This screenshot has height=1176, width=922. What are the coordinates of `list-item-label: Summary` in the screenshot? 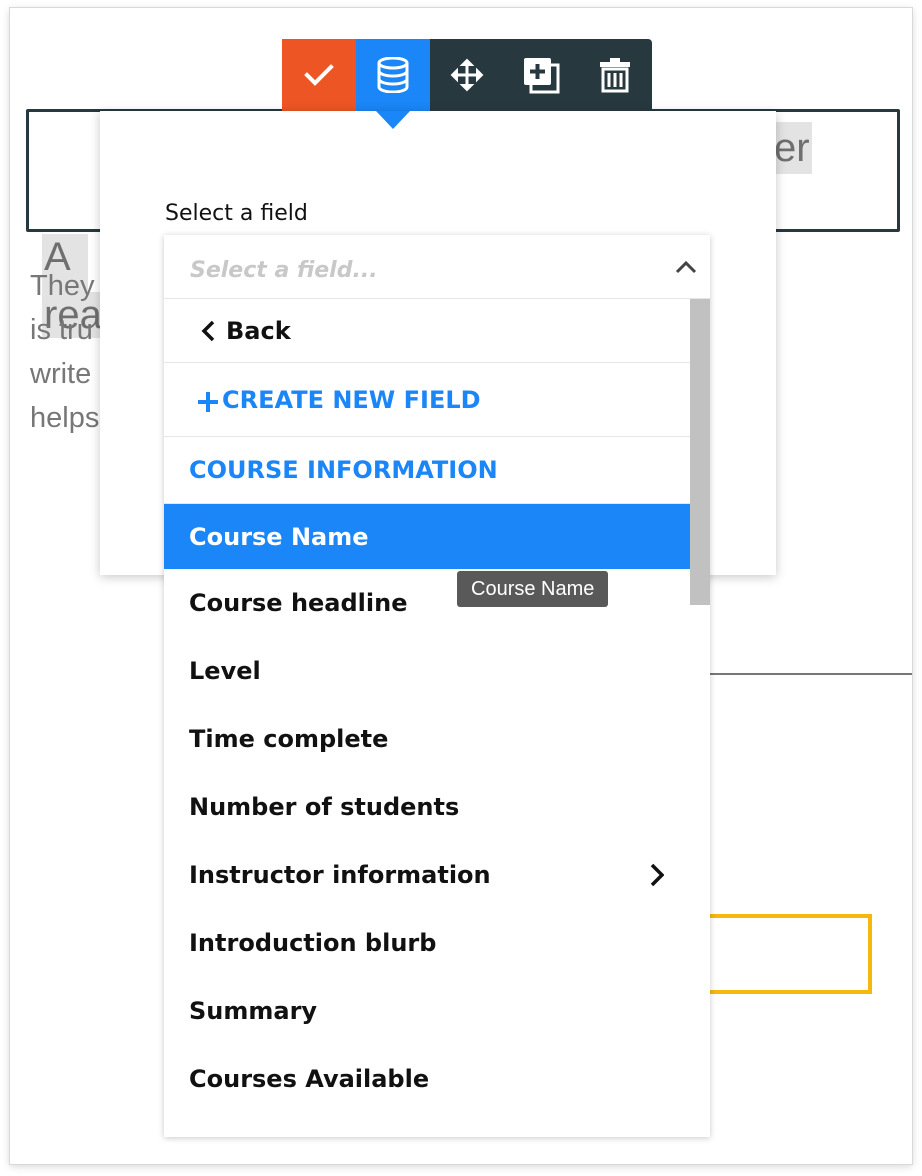 It's located at (253, 1011).